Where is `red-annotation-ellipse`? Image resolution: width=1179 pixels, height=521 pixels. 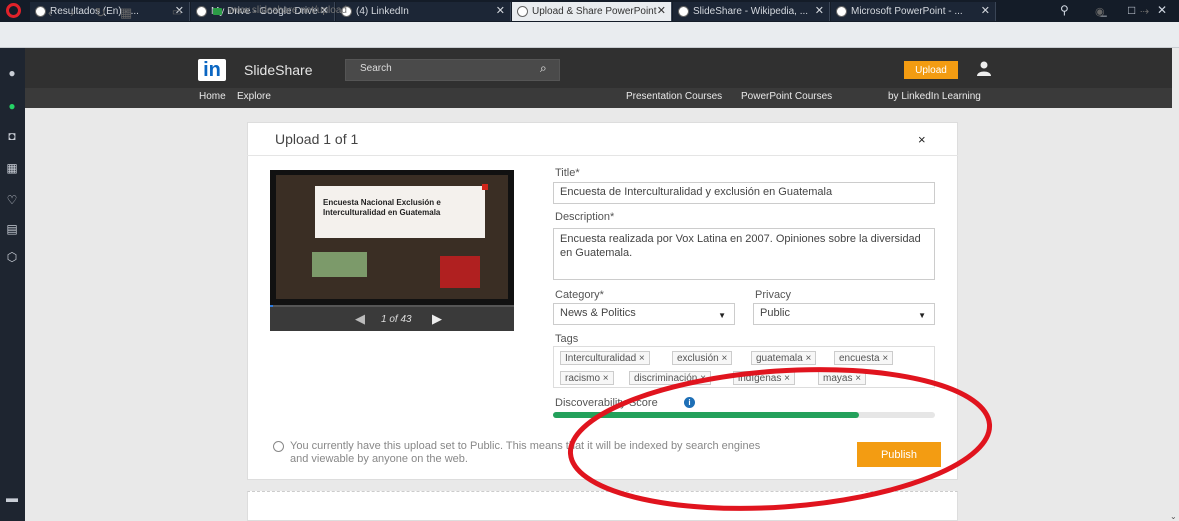 red-annotation-ellipse is located at coordinates (780, 439).